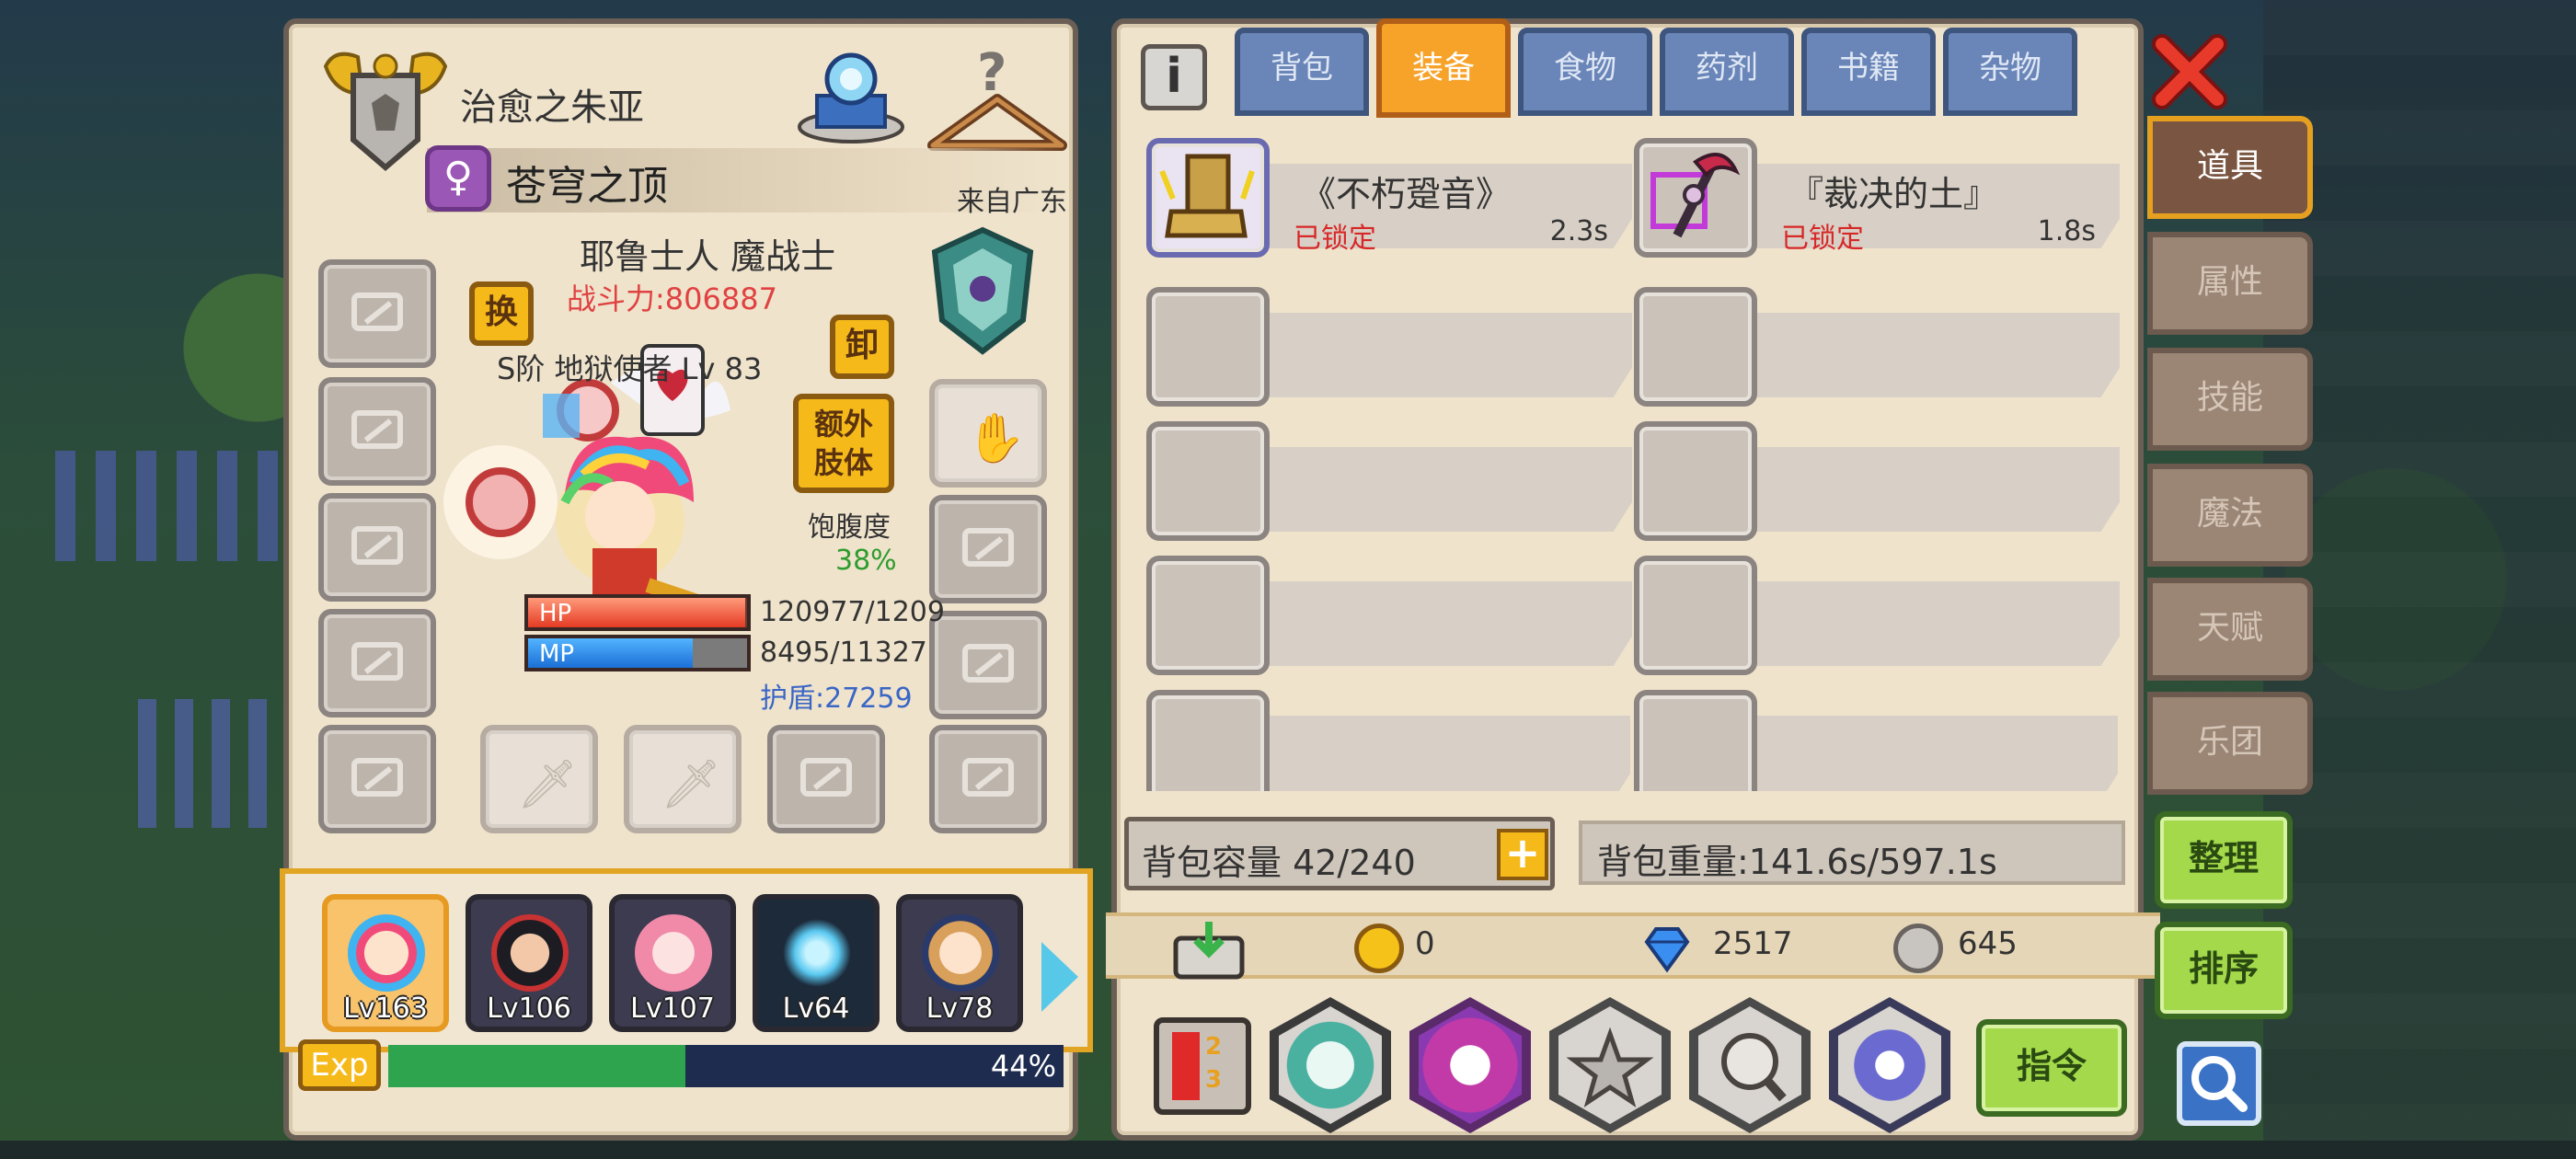  I want to click on silver-amount: 645, so click(1988, 943).